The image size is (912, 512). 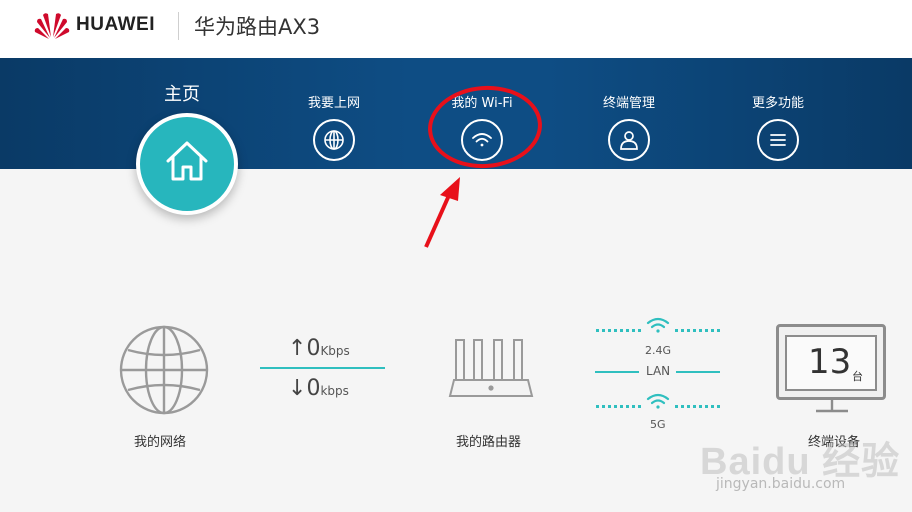 I want to click on huawei-logo-icon, so click(x=52, y=25).